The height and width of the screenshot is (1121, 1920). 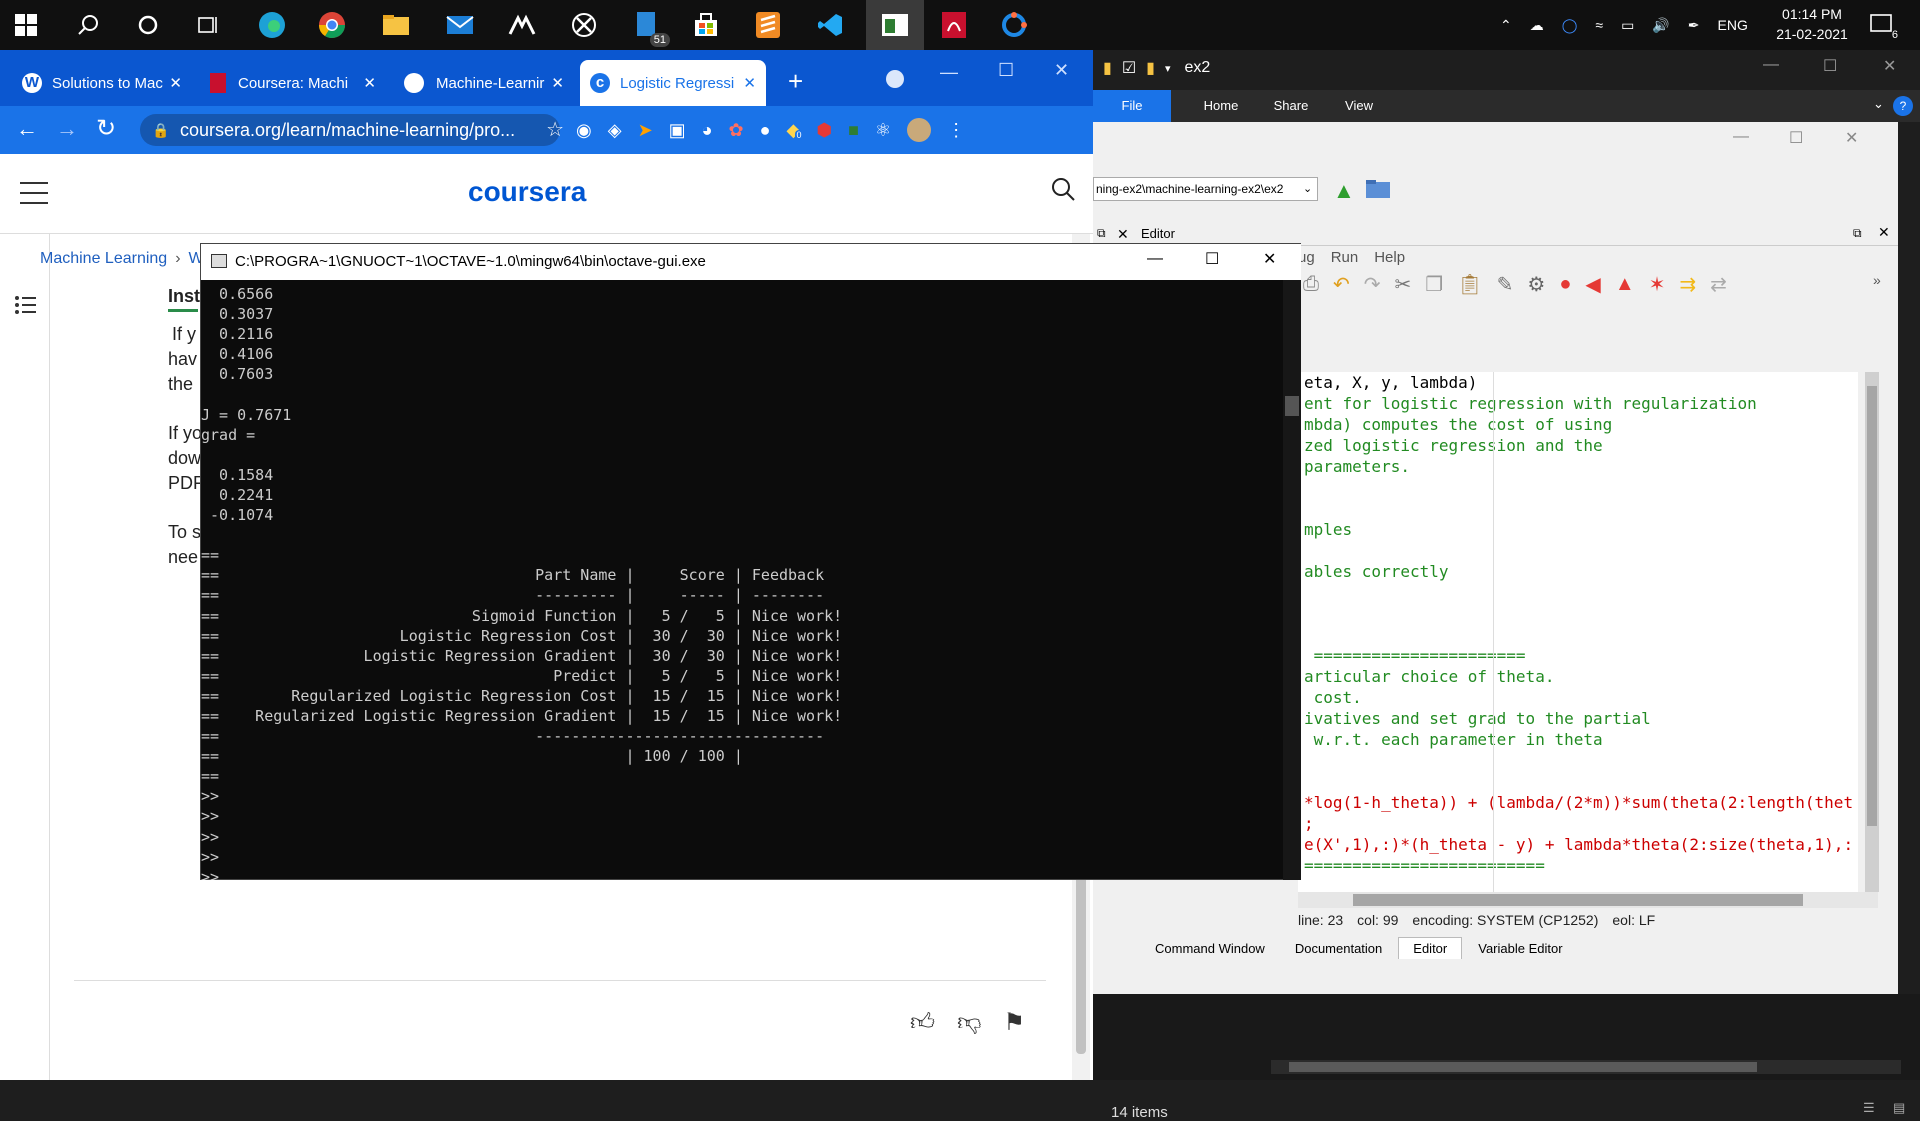 What do you see at coordinates (1434, 284) in the screenshot?
I see `copy-icon: ❐` at bounding box center [1434, 284].